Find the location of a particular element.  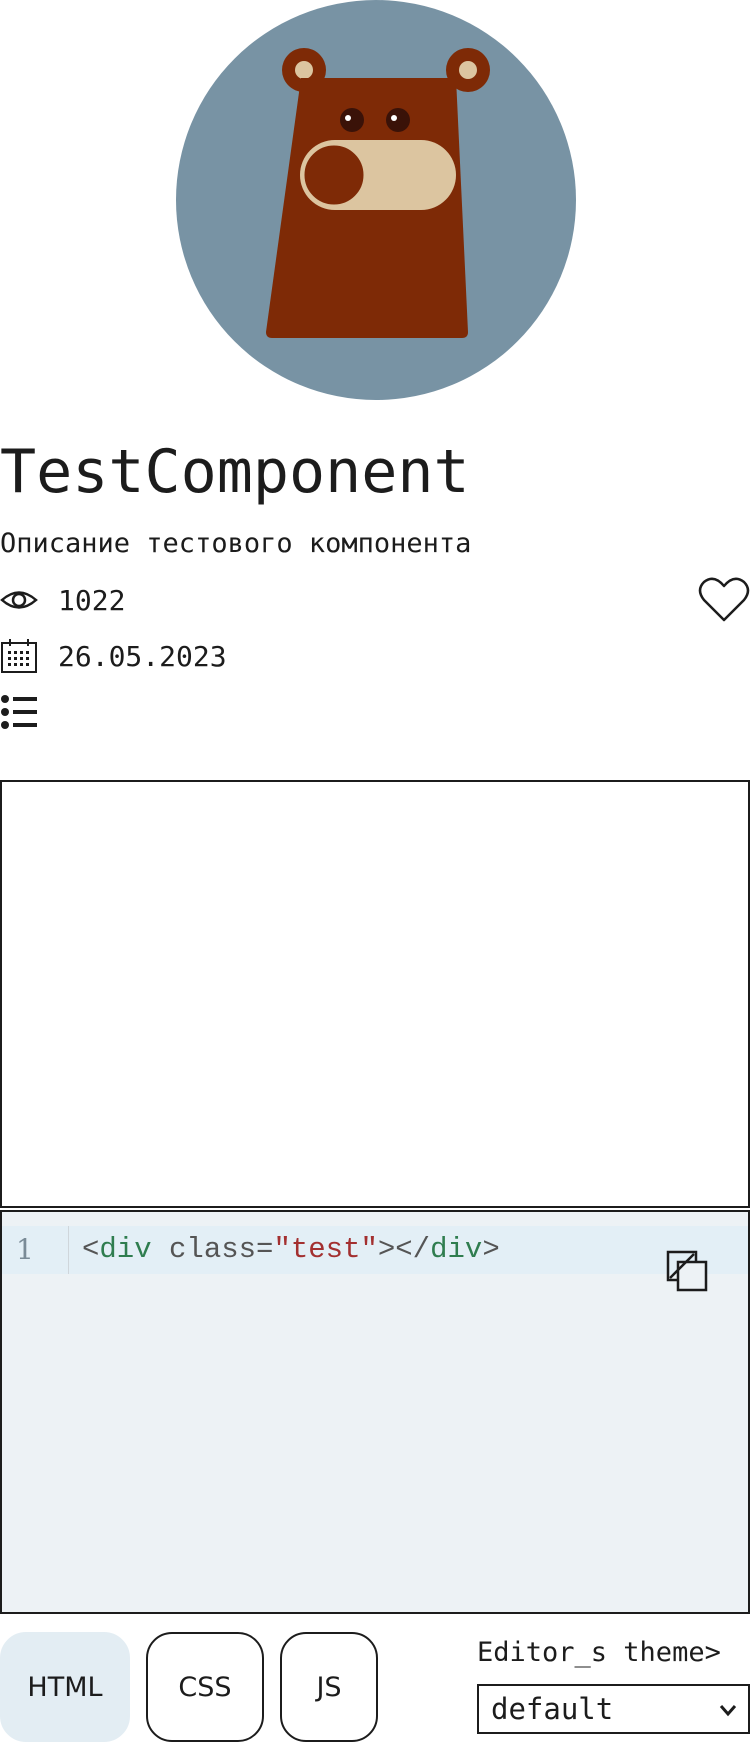

code-line: <div class="test"></div> is located at coordinates (291, 1250).